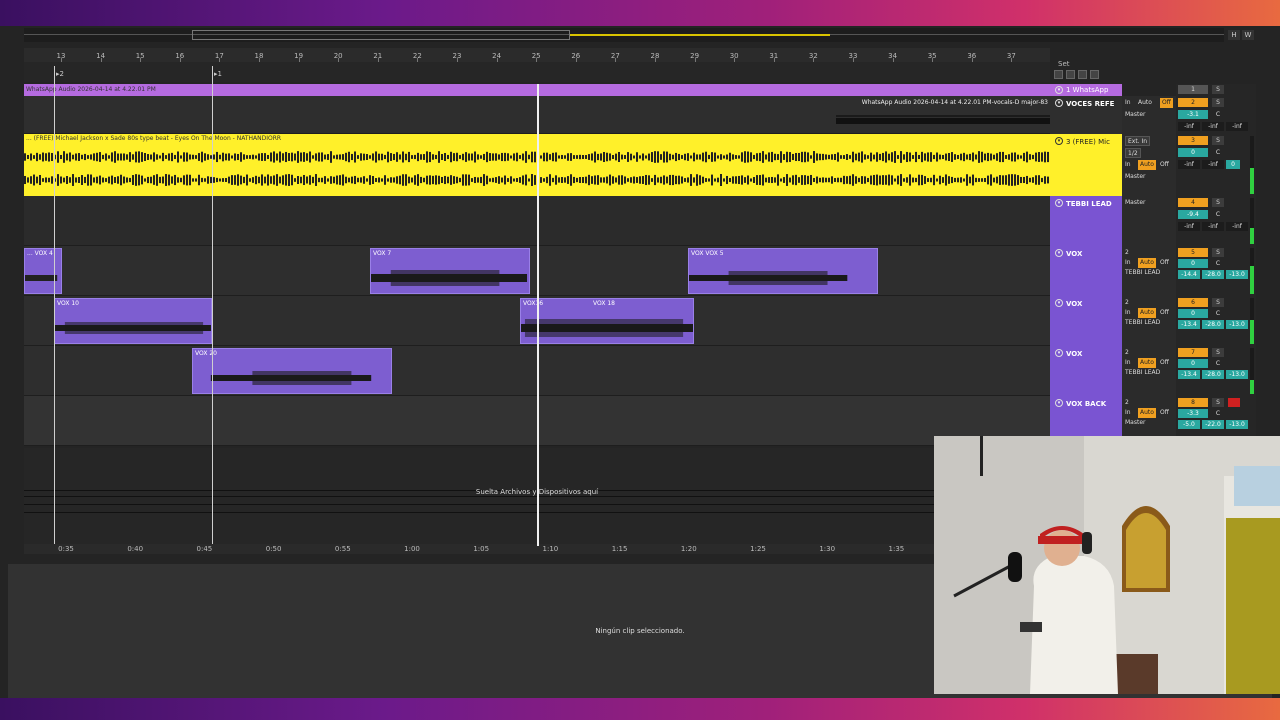 The width and height of the screenshot is (1280, 720). What do you see at coordinates (1086, 271) in the screenshot?
I see `track-header-vox-1: ▾ VOX` at bounding box center [1086, 271].